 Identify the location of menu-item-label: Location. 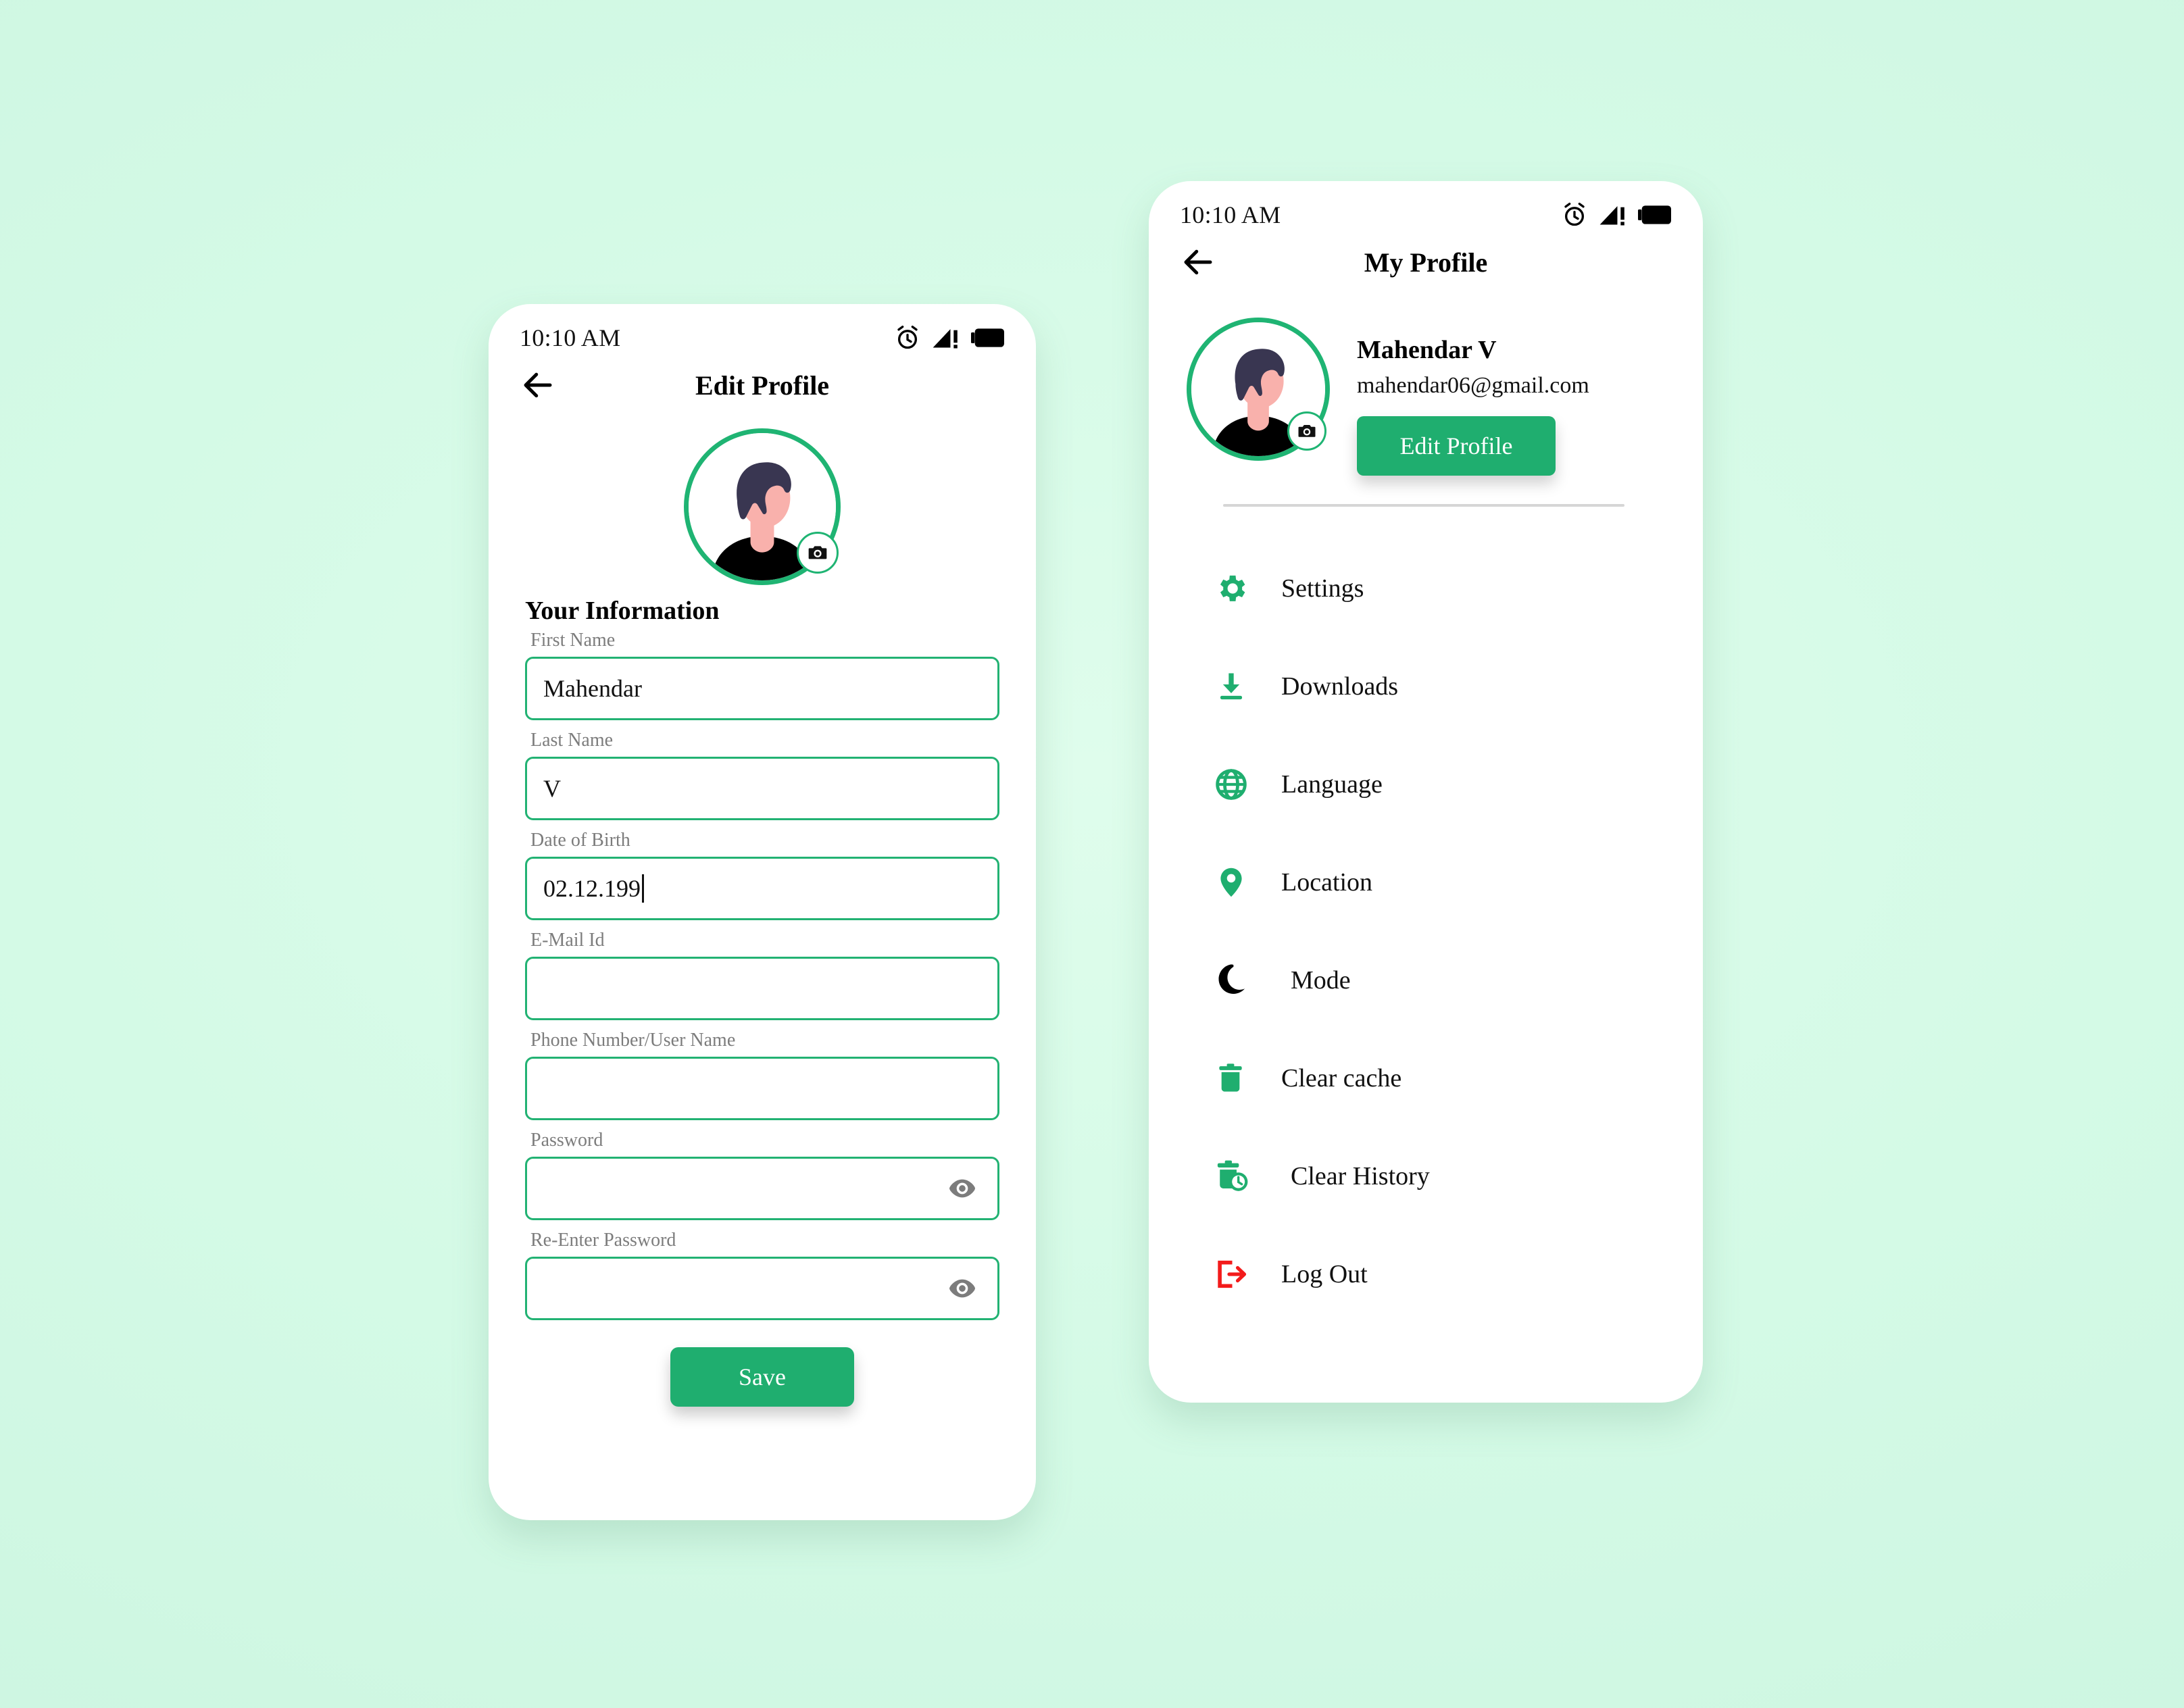
(1327, 883).